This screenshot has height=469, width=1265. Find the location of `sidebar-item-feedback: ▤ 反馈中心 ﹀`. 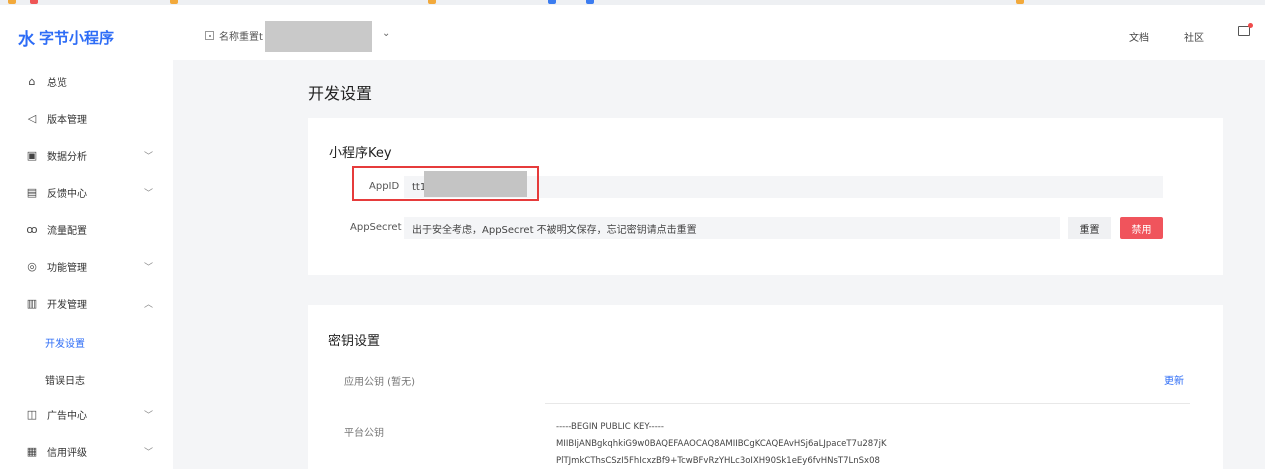

sidebar-item-feedback: ▤ 反馈中心 ﹀ is located at coordinates (86, 192).